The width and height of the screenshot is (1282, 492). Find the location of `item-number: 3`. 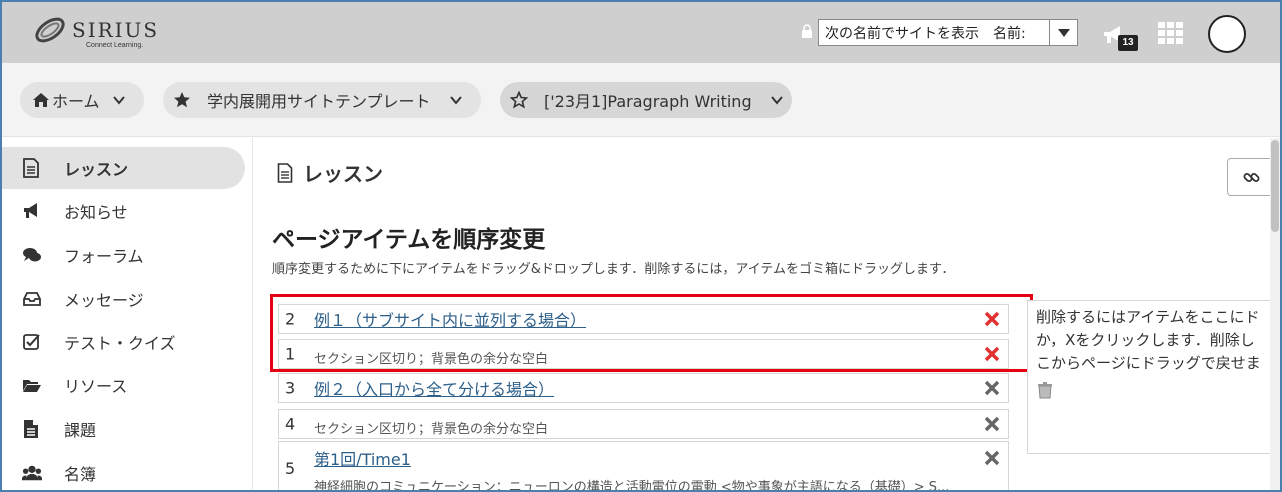

item-number: 3 is located at coordinates (290, 388).